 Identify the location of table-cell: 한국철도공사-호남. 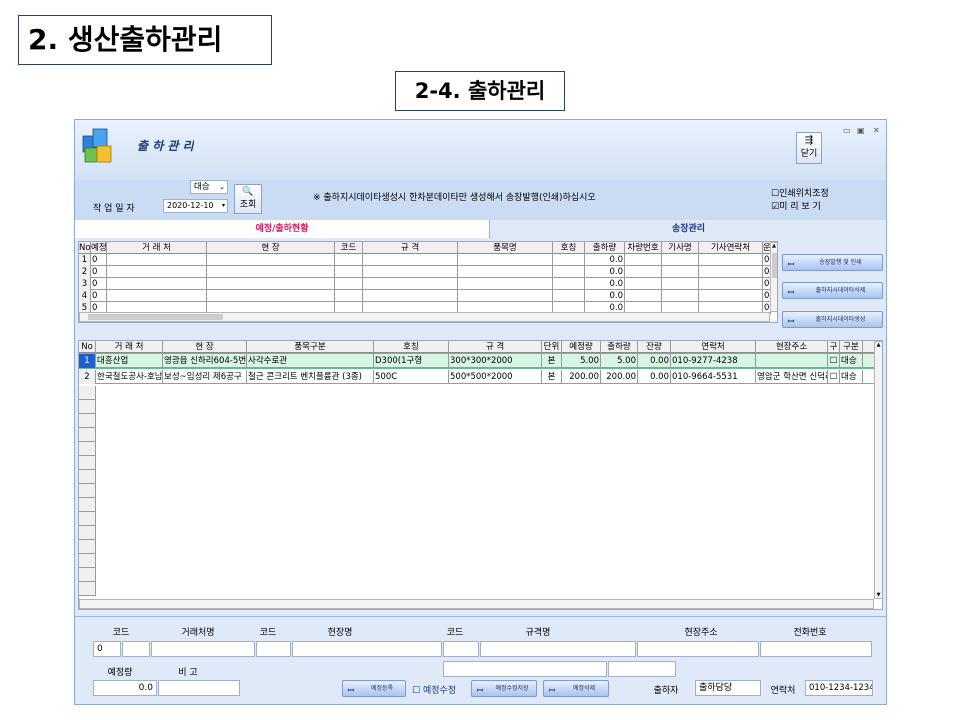
(130, 377).